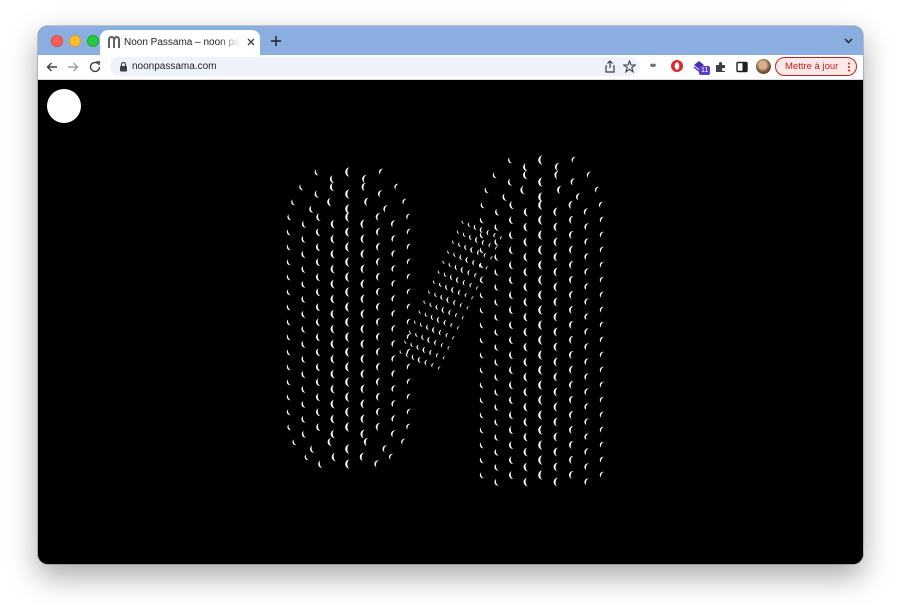  Describe the element at coordinates (742, 67) in the screenshot. I see `side-panel-icon` at that location.